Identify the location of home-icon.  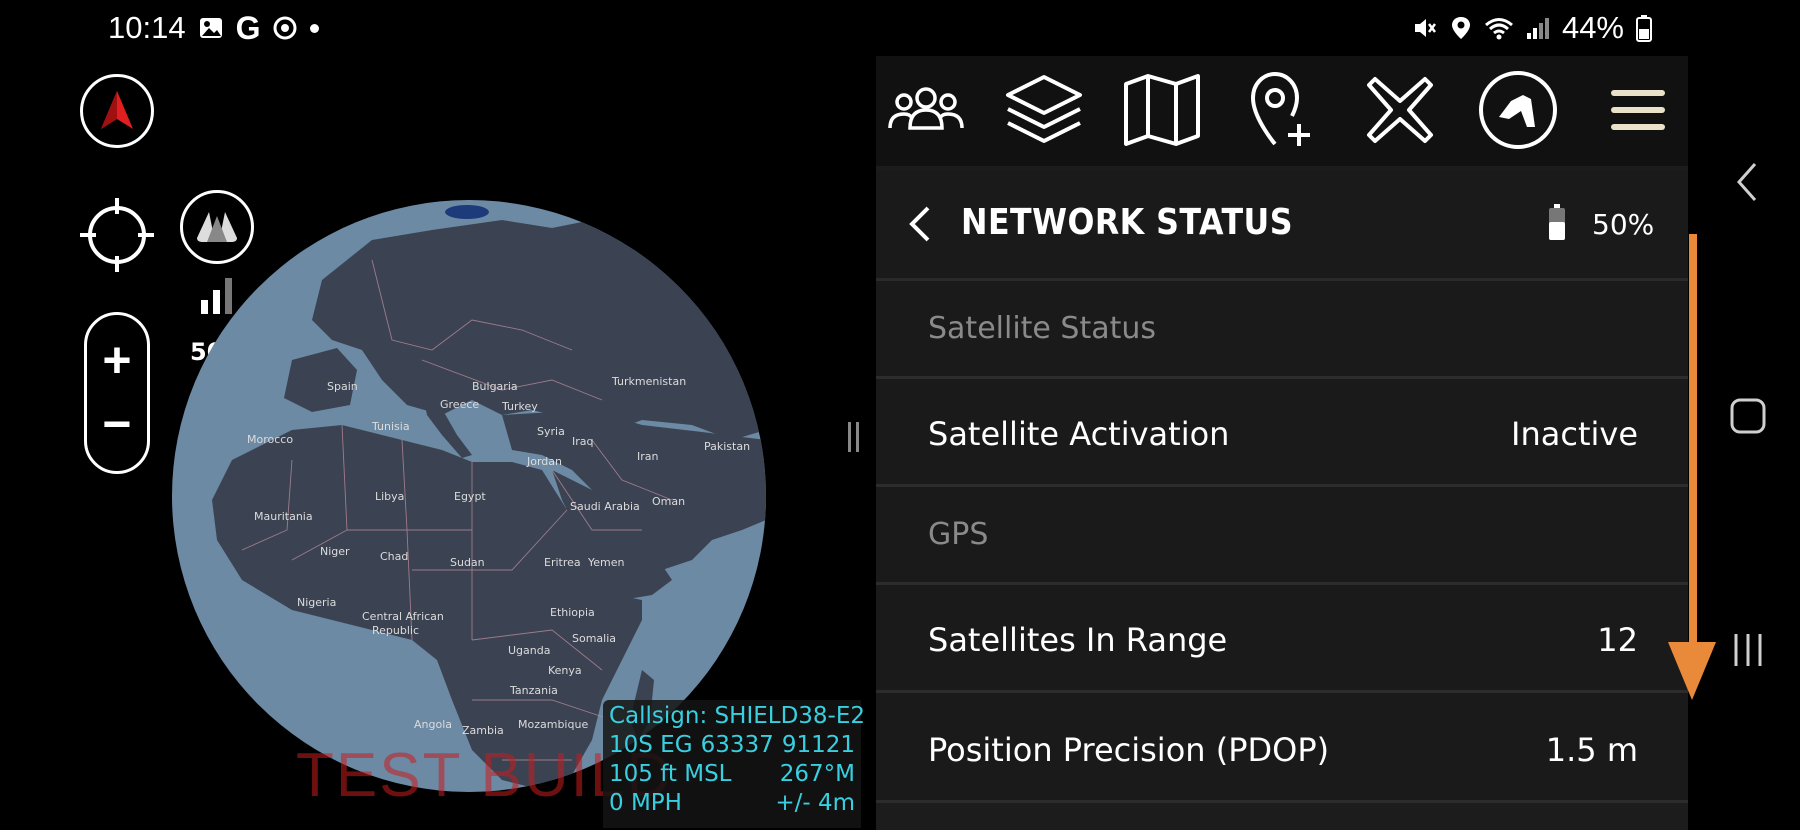
(1748, 416).